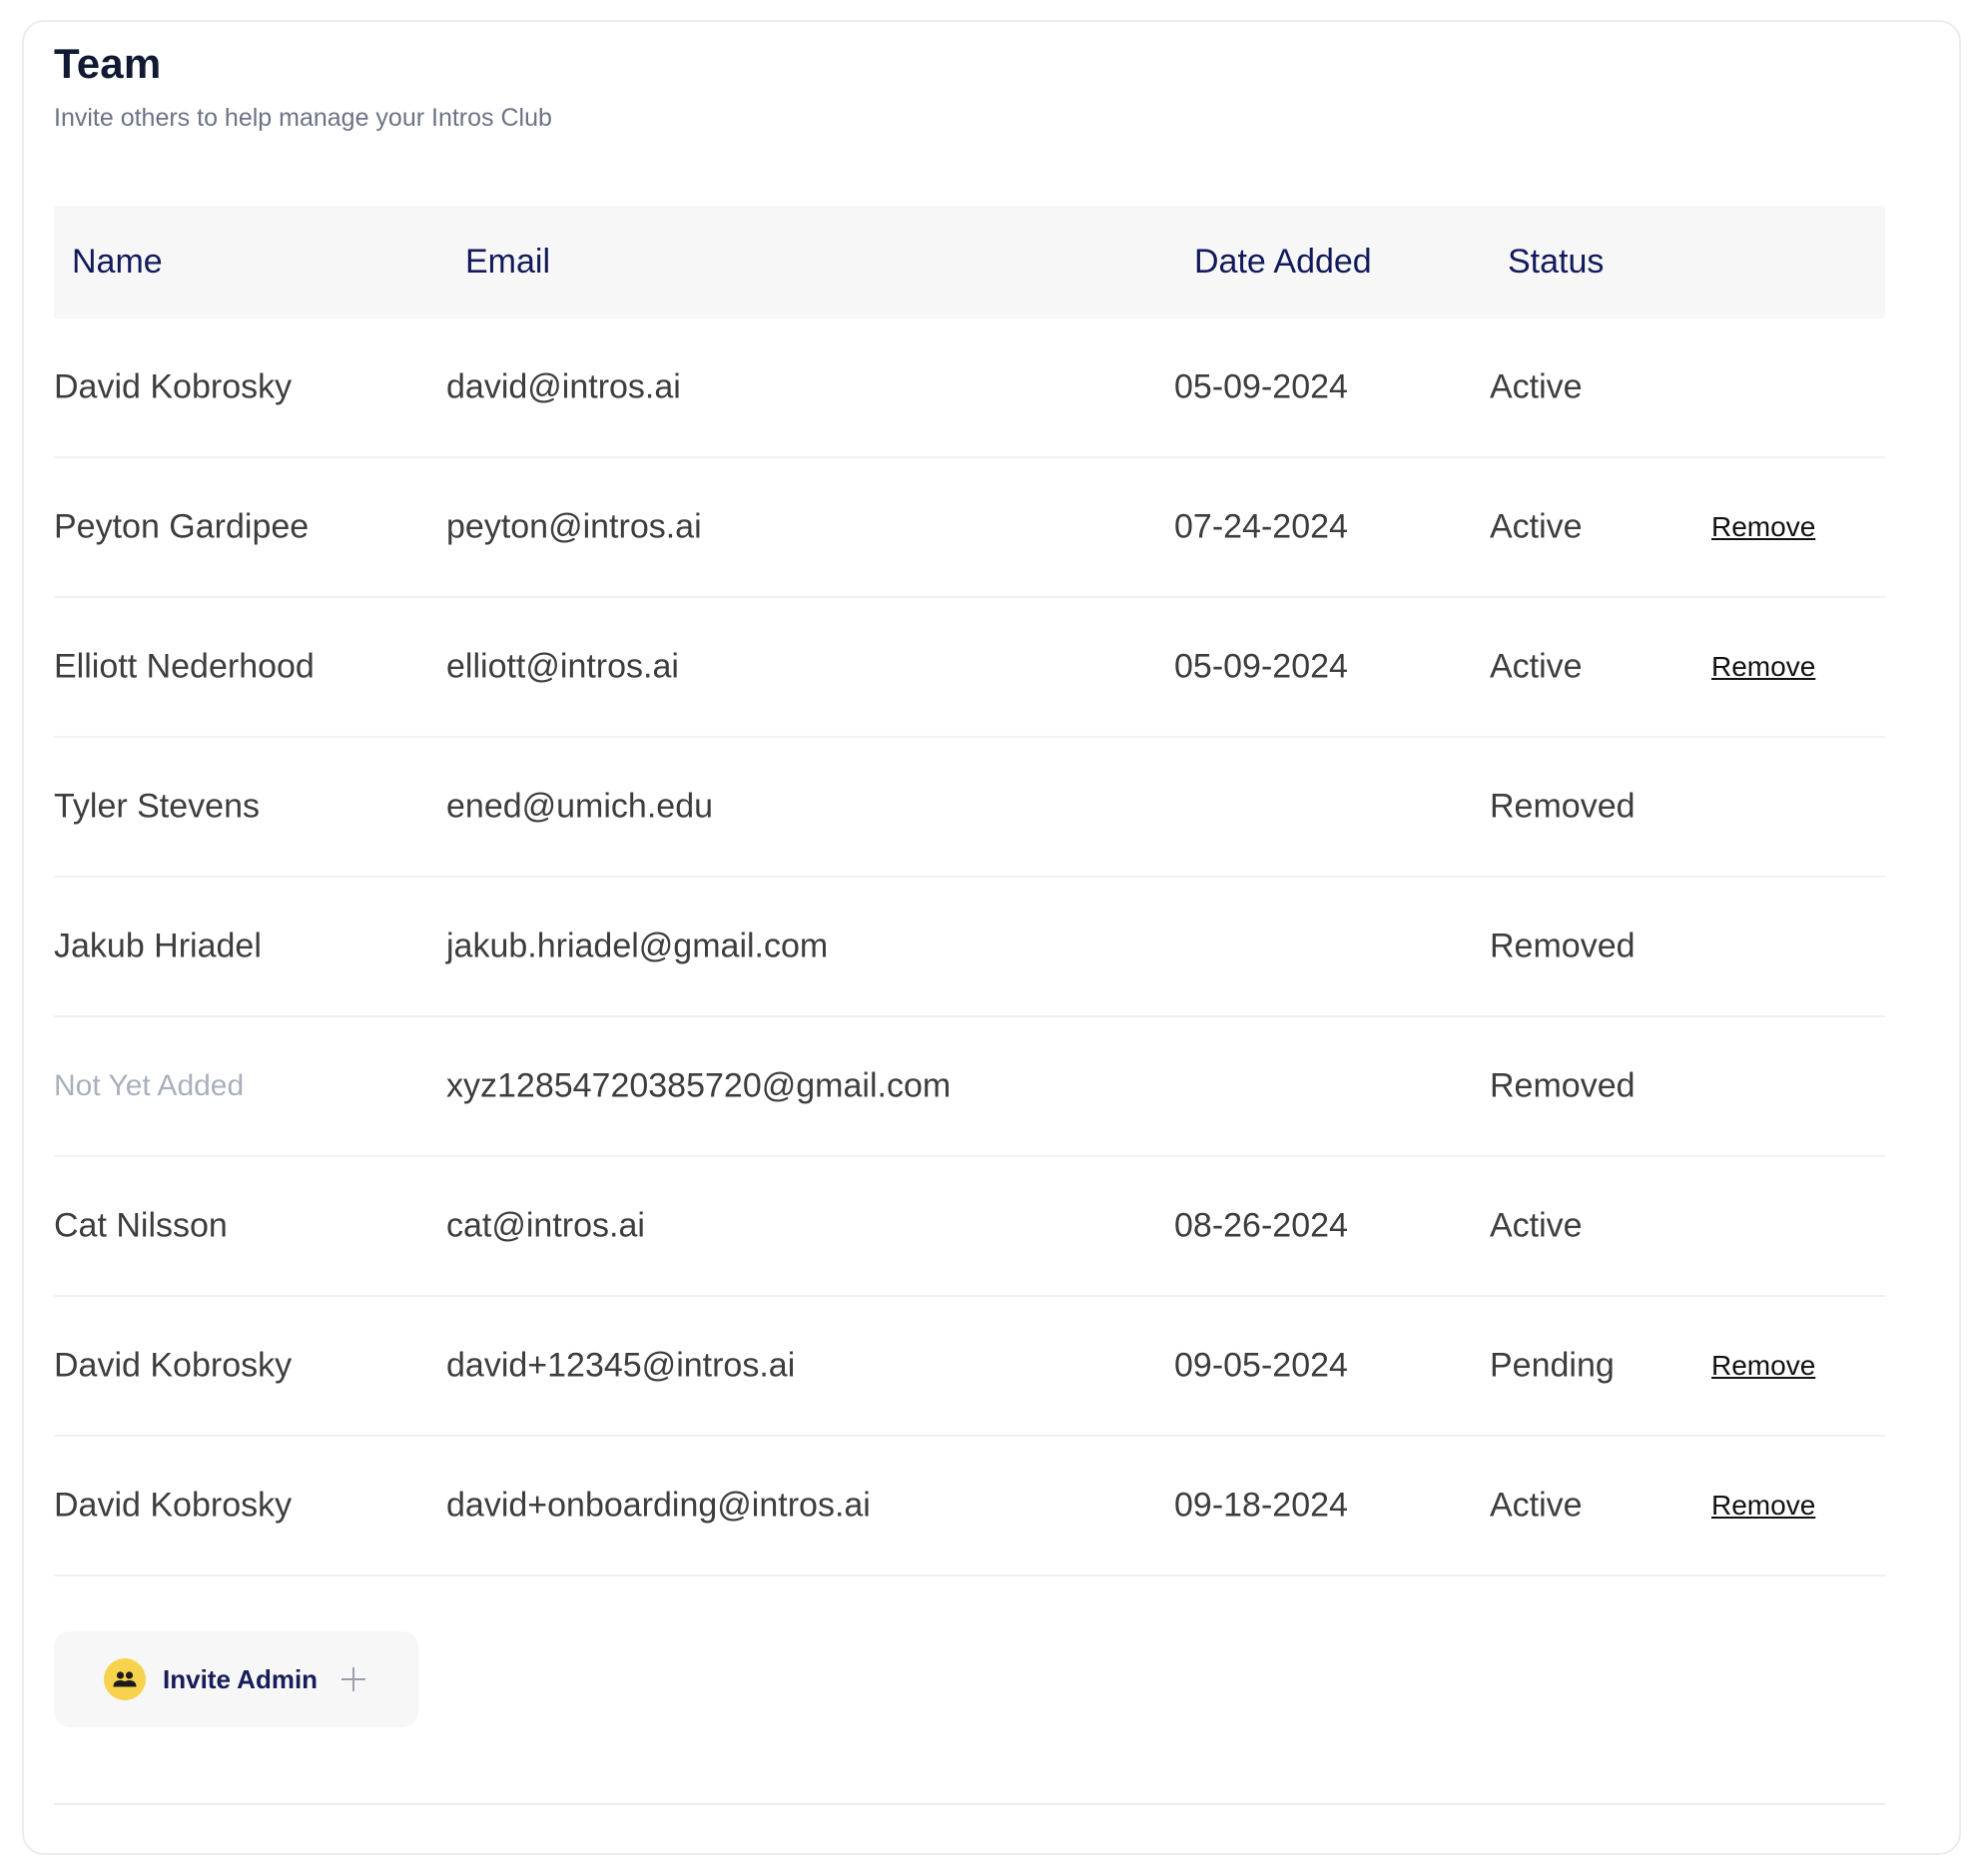  I want to click on member-name: Peyton Gardipee, so click(182, 526).